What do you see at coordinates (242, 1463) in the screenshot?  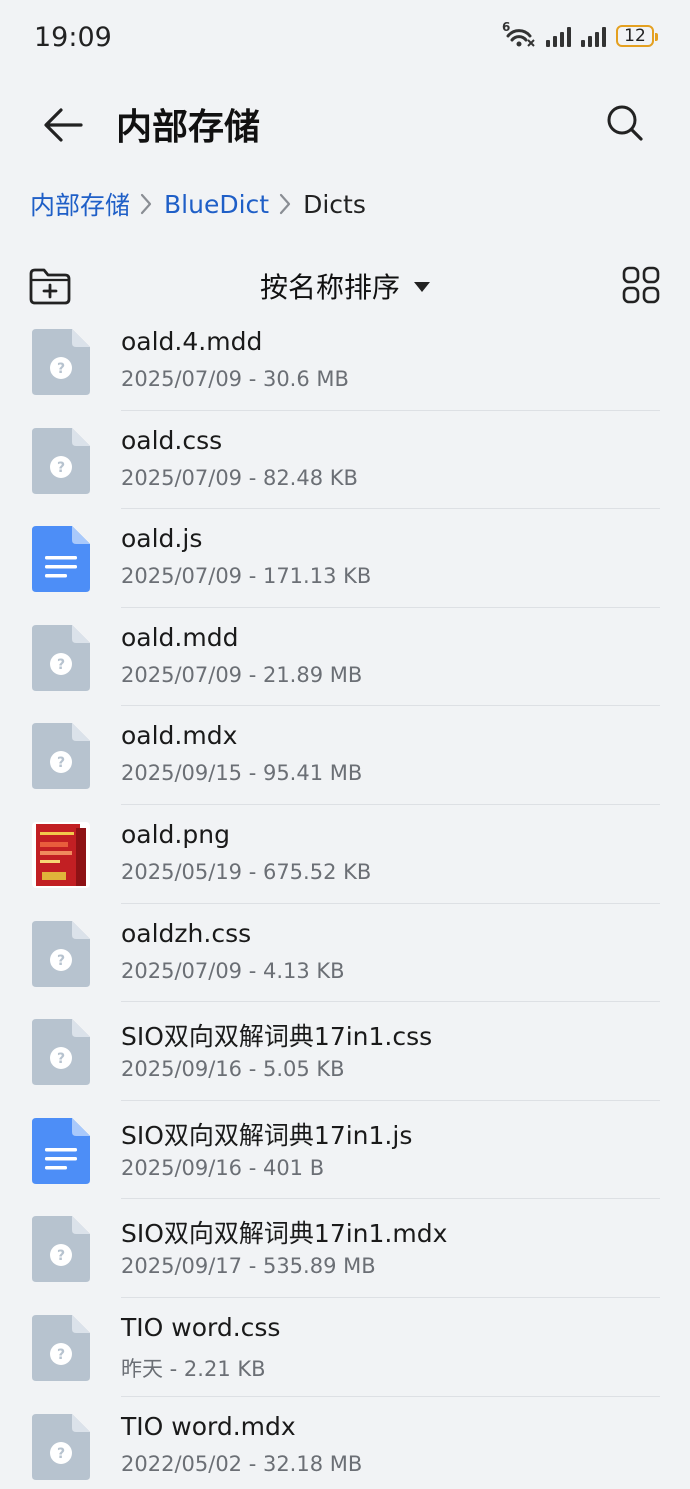 I see `file-meta: 2022/05/02 - 32.18 MB` at bounding box center [242, 1463].